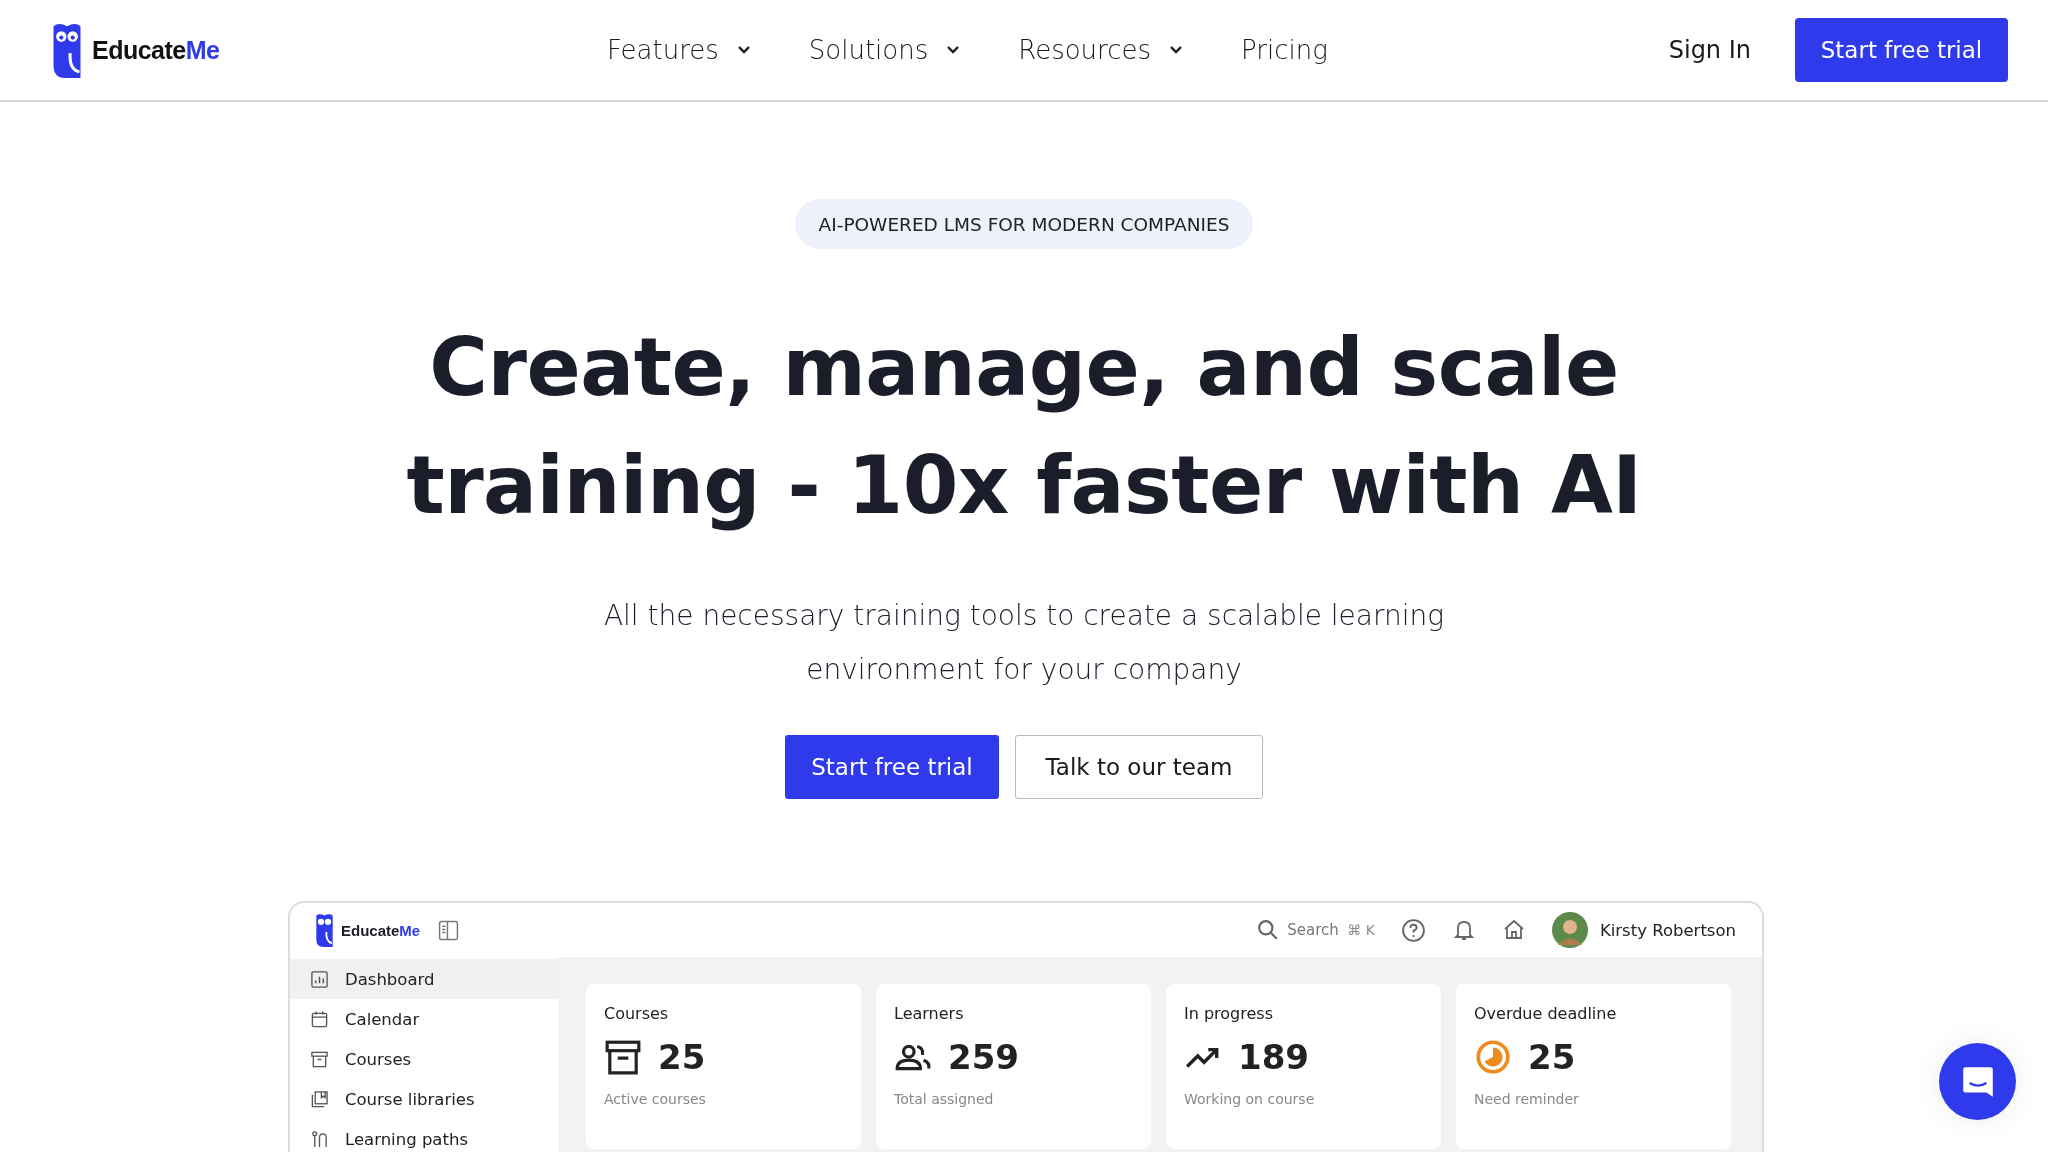 This screenshot has width=2048, height=1152. Describe the element at coordinates (424, 979) in the screenshot. I see `sidebar-item: Dashboard` at that location.